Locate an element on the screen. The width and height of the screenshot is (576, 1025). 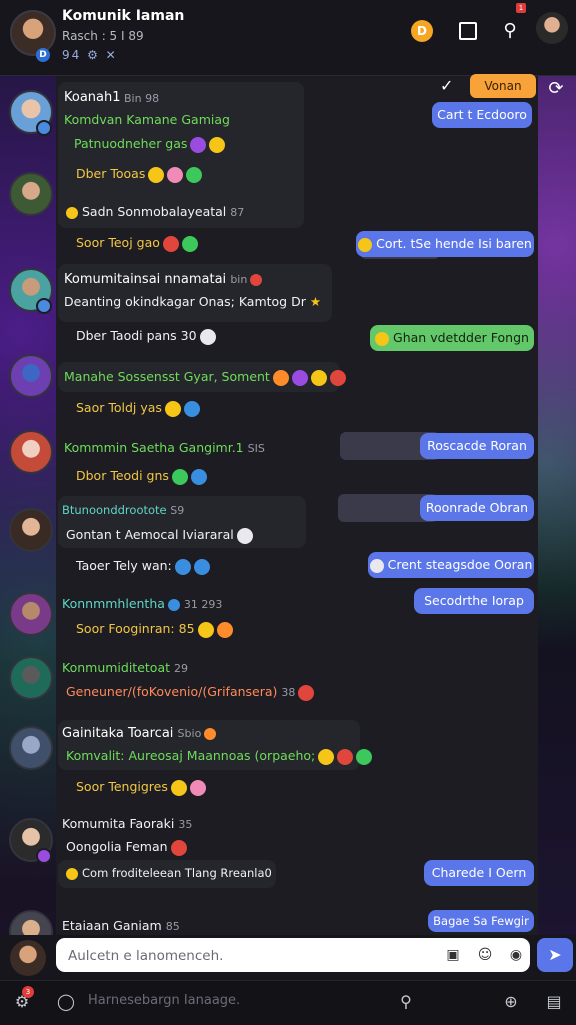
check-icon: ✓ is located at coordinates (446, 85).